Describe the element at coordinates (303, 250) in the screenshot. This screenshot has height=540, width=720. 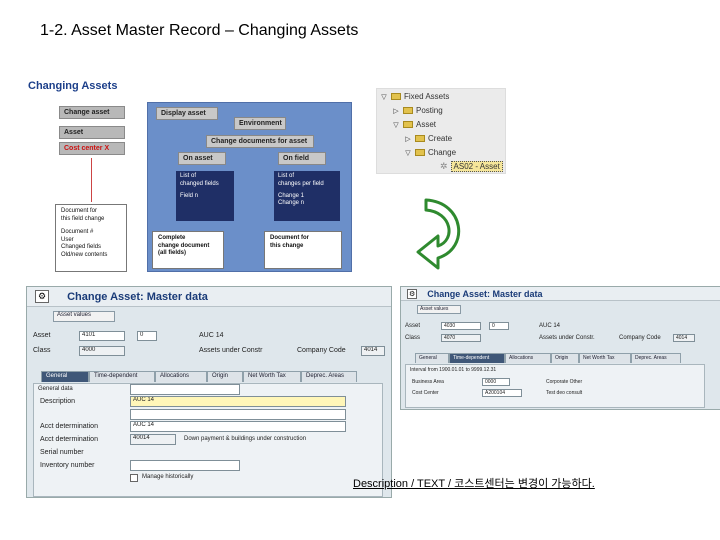
I see `document-for-this-change: Document for this change` at that location.